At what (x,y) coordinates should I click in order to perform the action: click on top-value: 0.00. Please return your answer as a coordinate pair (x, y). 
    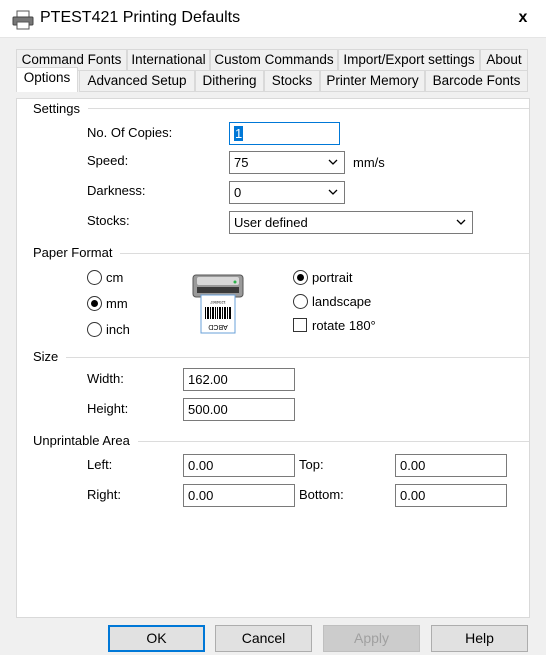
    Looking at the image, I should click on (413, 465).